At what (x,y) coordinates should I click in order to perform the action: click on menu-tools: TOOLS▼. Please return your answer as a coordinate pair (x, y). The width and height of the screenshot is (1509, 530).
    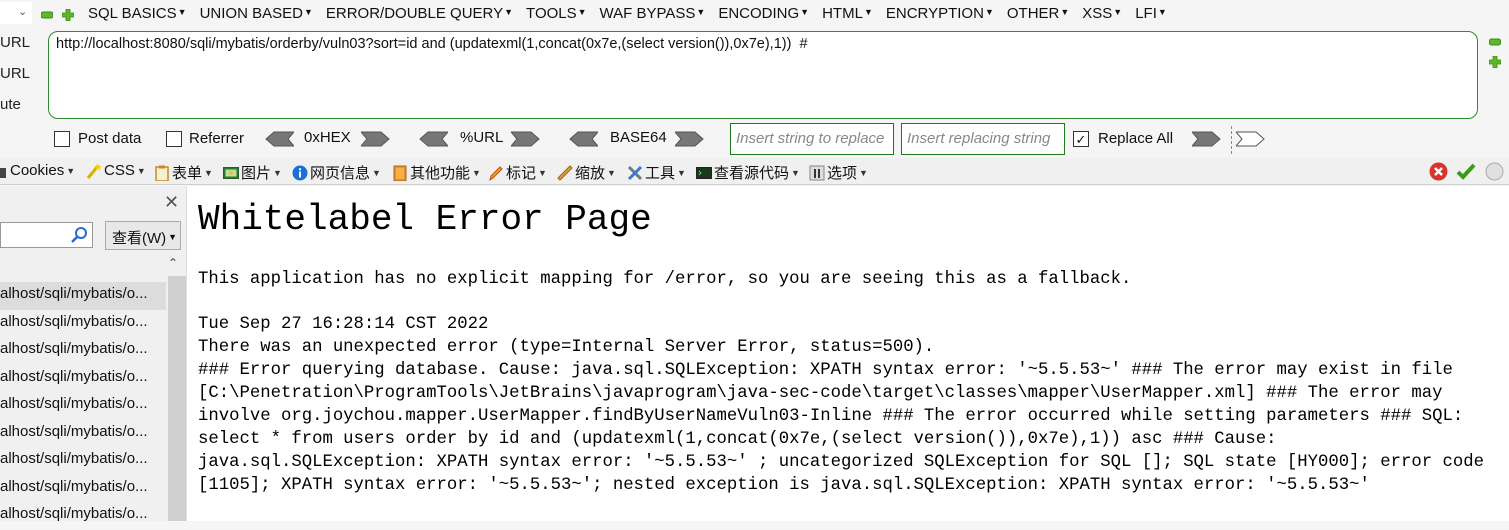
    Looking at the image, I should click on (556, 13).